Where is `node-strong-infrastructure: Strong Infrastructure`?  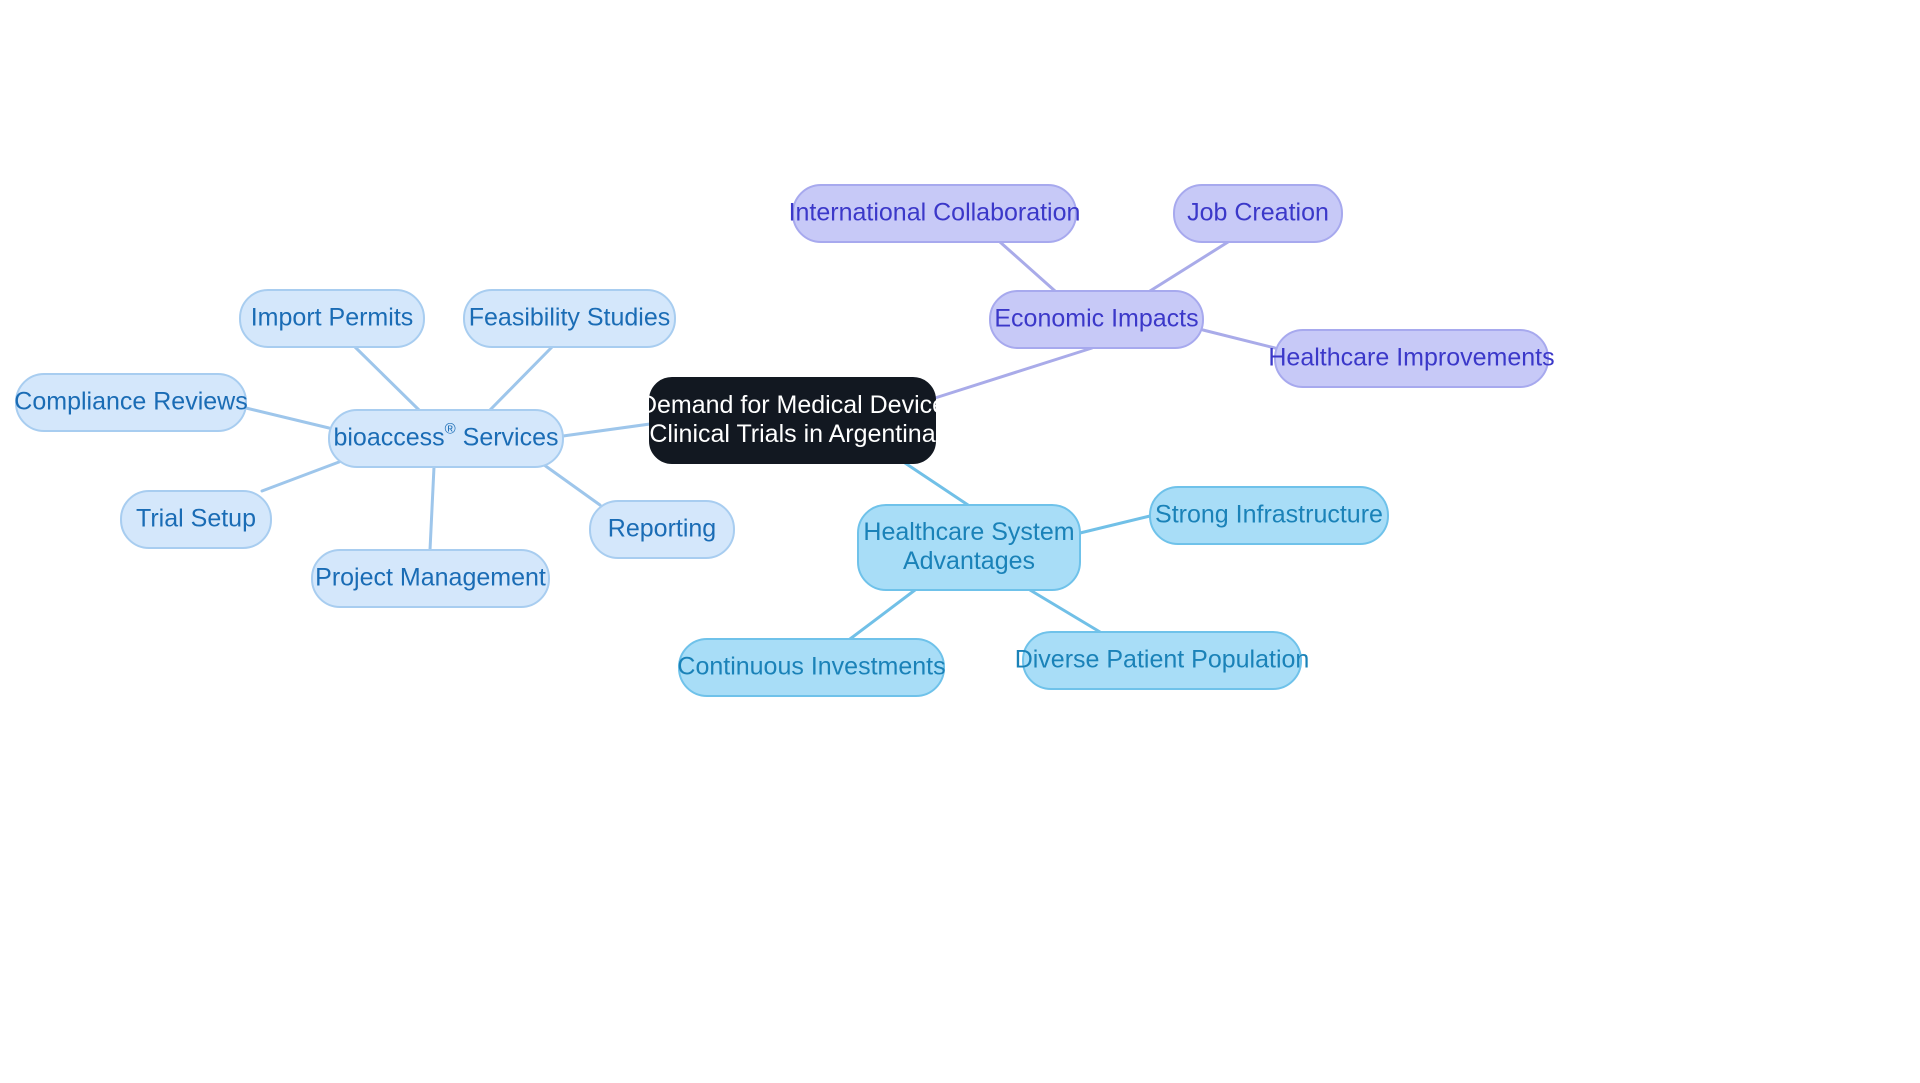 node-strong-infrastructure: Strong Infrastructure is located at coordinates (1269, 515).